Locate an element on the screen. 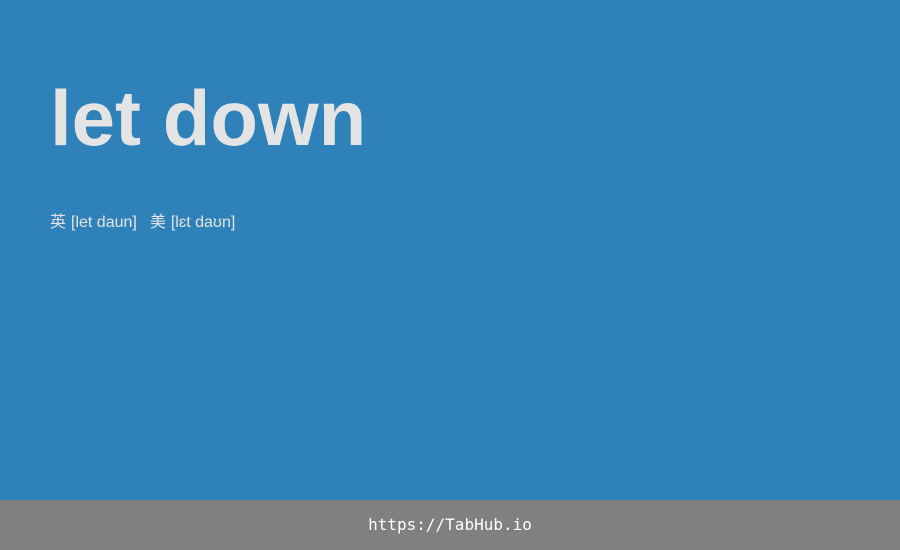 This screenshot has height=550, width=900. uk-label: 英 is located at coordinates (58, 222).